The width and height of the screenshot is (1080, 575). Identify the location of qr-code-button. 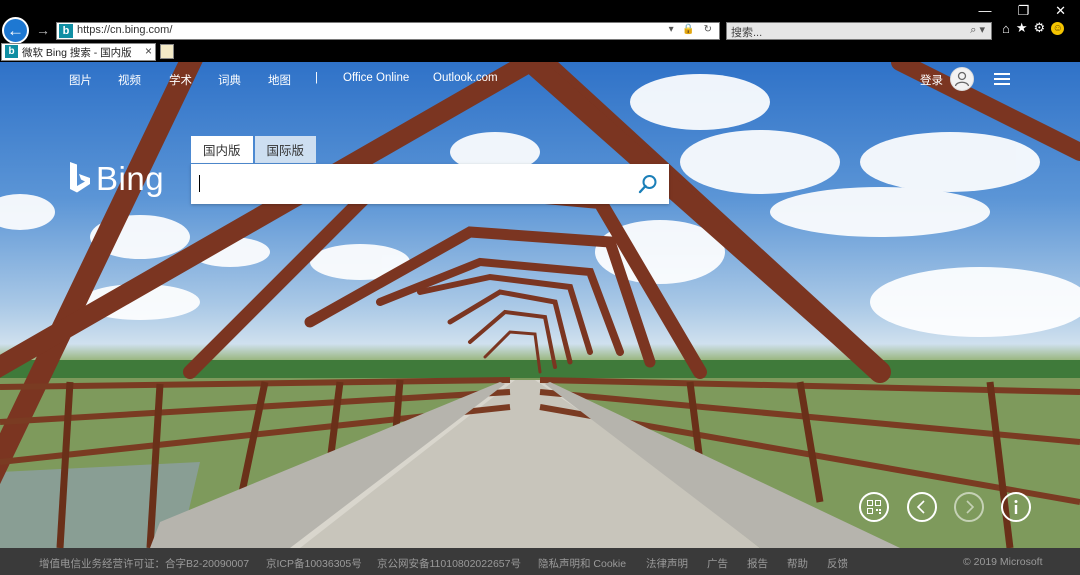
(874, 507).